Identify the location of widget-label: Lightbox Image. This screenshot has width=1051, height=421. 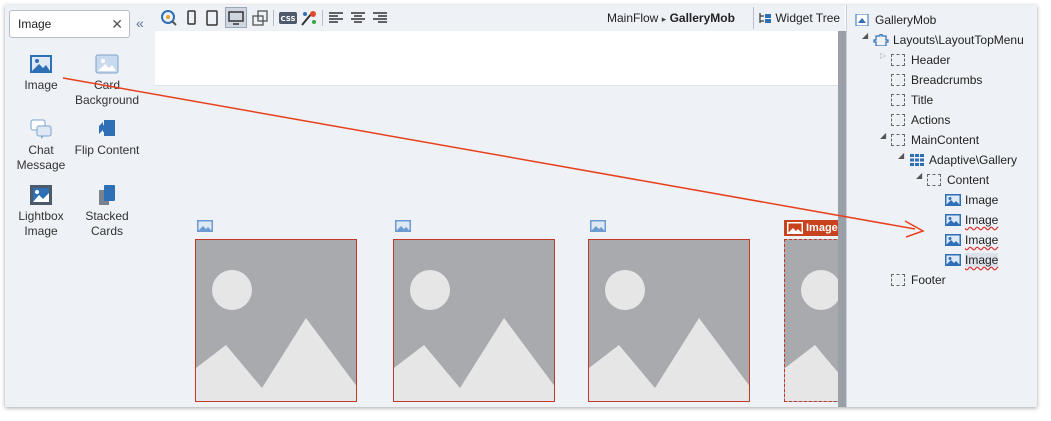
(41, 223).